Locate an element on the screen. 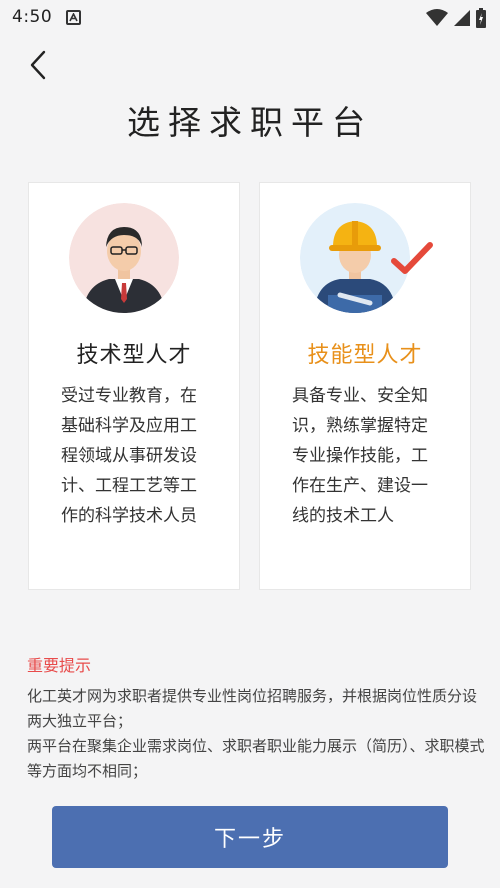 The width and height of the screenshot is (500, 888). notice-title: 重要提示 is located at coordinates (59, 665).